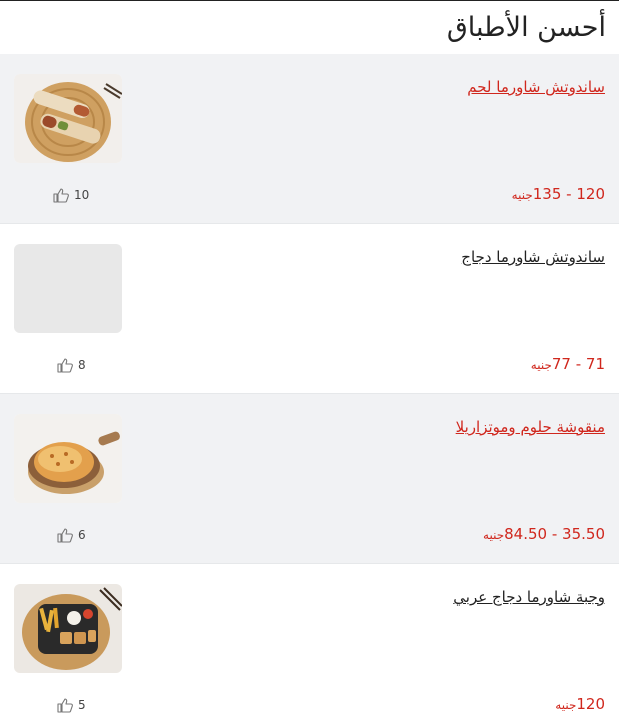 This screenshot has width=619, height=724. I want to click on likes-count: 10, so click(70, 195).